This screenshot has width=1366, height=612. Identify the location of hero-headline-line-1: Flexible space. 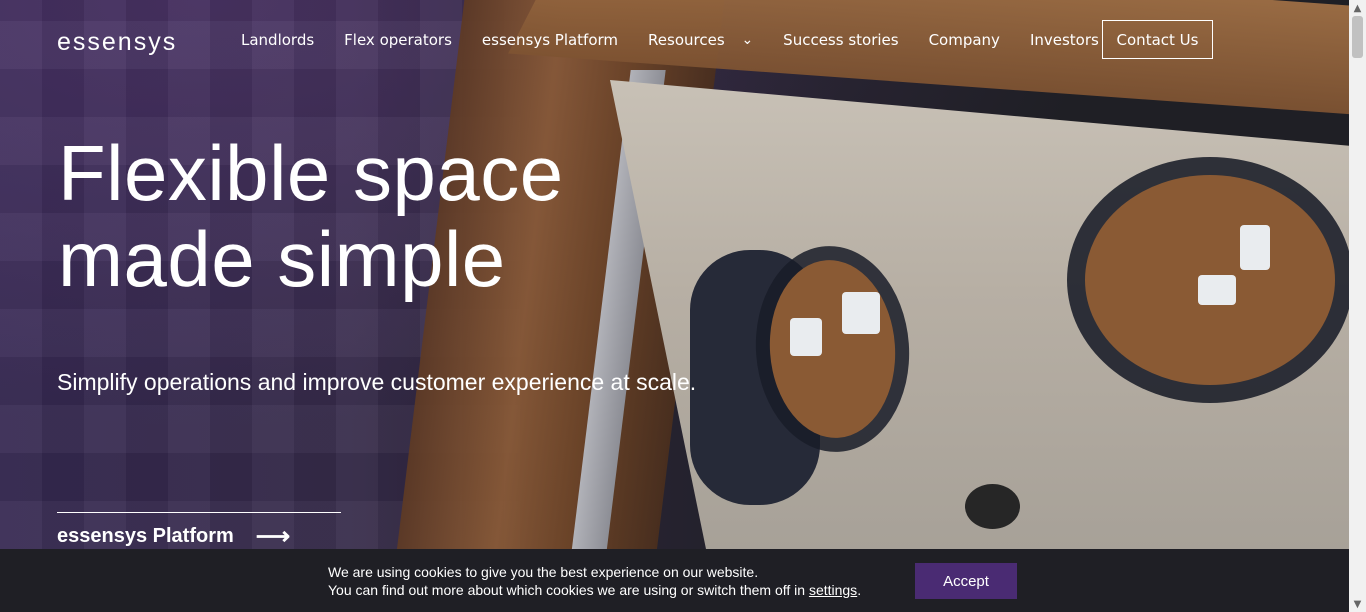
(311, 173).